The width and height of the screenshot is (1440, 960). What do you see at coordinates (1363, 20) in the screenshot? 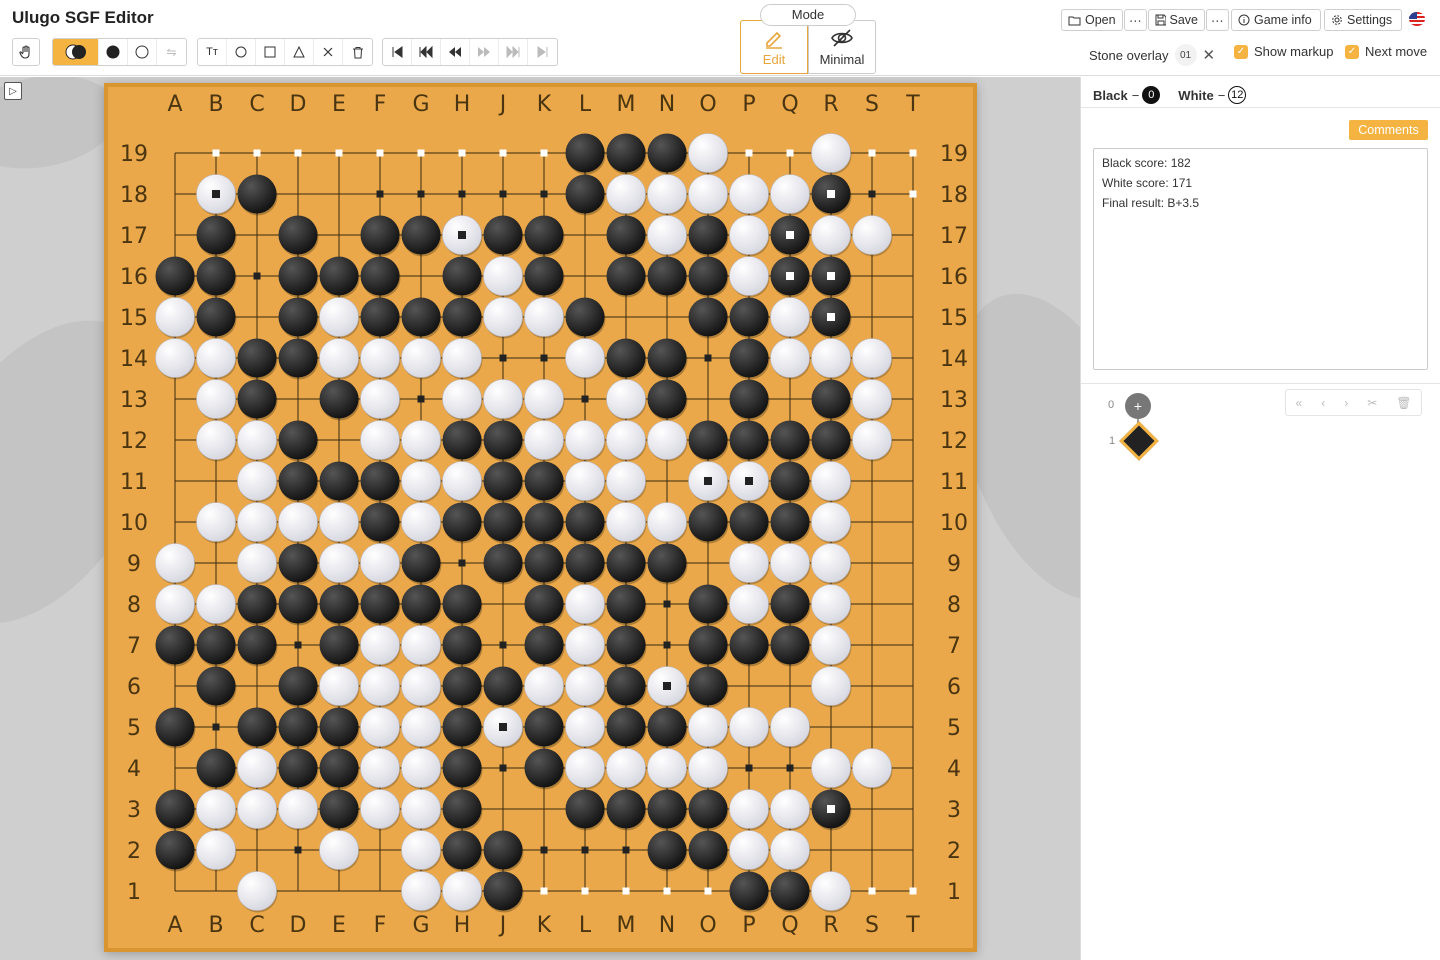
I see `settings-button: Settings` at bounding box center [1363, 20].